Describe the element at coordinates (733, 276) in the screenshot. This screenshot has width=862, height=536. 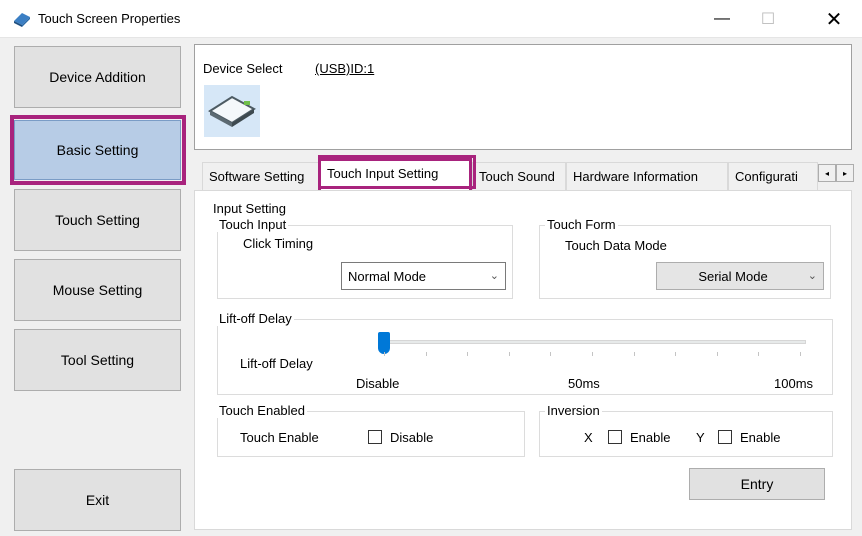
I see `touch-data-mode-value: Serial Mode` at that location.